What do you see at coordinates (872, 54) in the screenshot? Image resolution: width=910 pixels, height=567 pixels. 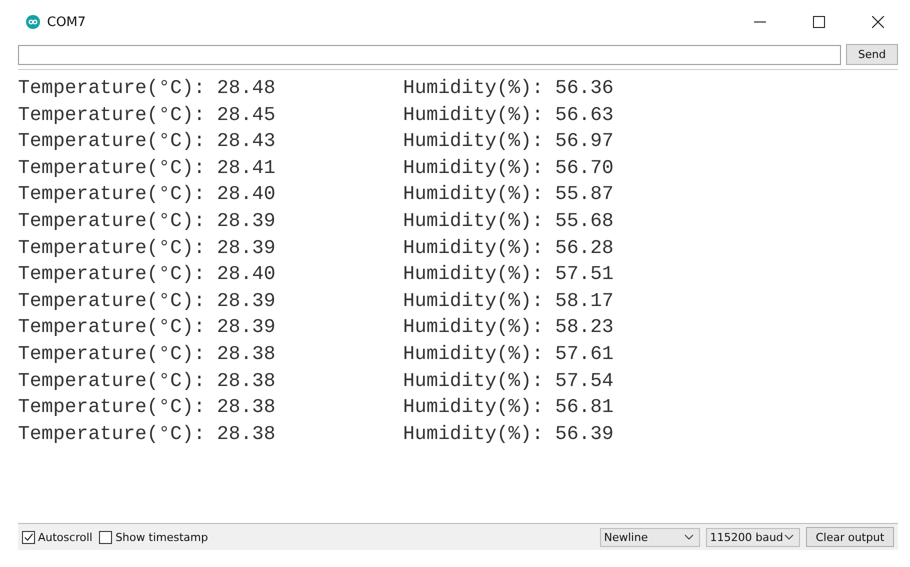 I see `send-button: Send` at bounding box center [872, 54].